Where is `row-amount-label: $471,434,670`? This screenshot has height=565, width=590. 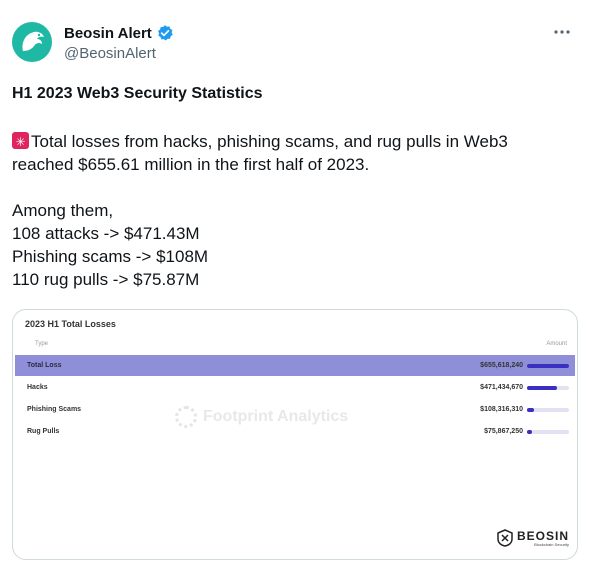 row-amount-label: $471,434,670 is located at coordinates (501, 387).